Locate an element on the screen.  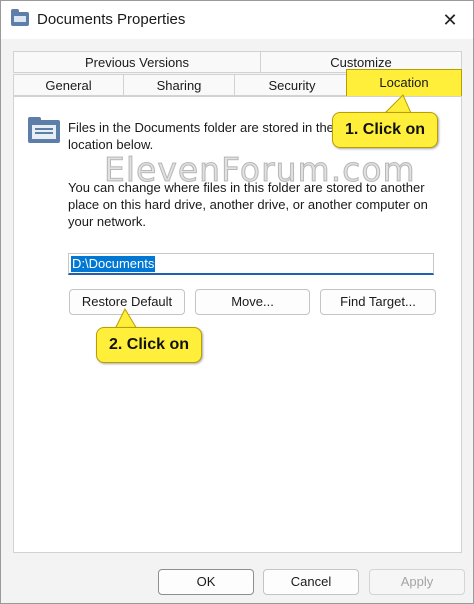
title-bar: Documents Properties ✕ is located at coordinates (237, 20).